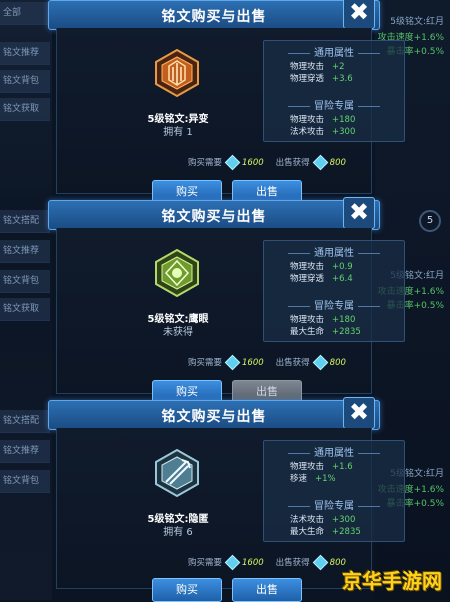 This screenshot has width=450, height=602. I want to click on rune-icon-yingyan, so click(177, 273).